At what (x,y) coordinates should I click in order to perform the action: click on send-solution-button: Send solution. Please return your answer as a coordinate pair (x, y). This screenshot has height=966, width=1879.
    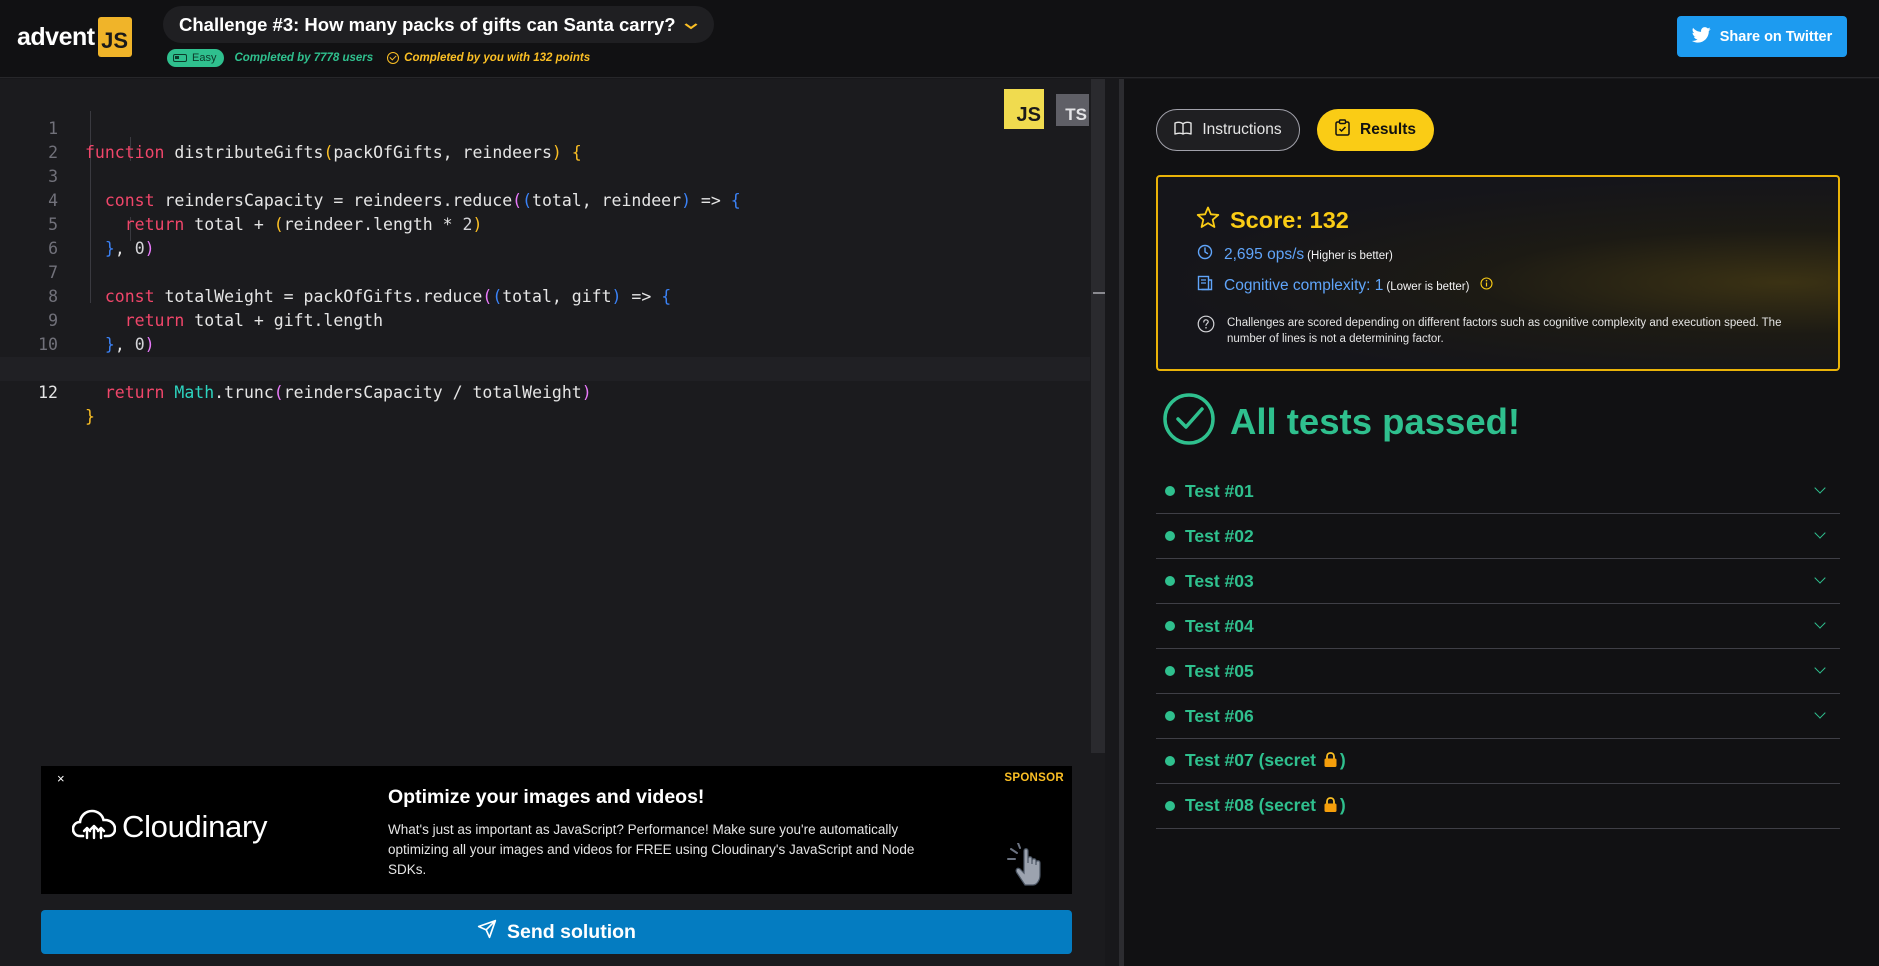
    Looking at the image, I should click on (556, 932).